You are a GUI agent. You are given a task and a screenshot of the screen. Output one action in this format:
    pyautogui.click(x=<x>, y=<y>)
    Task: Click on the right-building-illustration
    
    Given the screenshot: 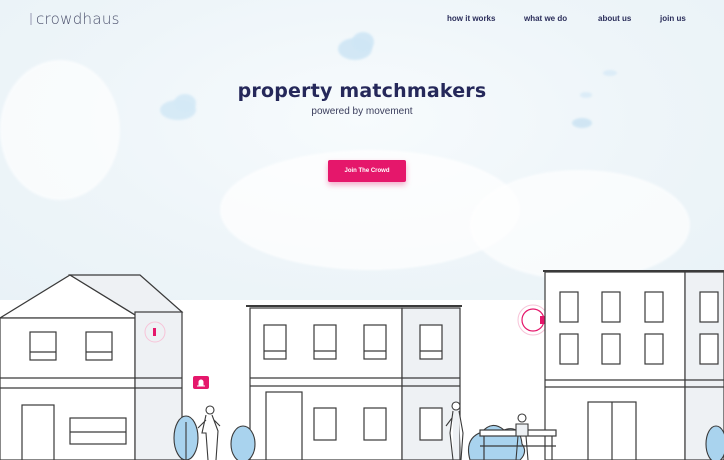 What is the action you would take?
    pyautogui.click(x=633, y=365)
    